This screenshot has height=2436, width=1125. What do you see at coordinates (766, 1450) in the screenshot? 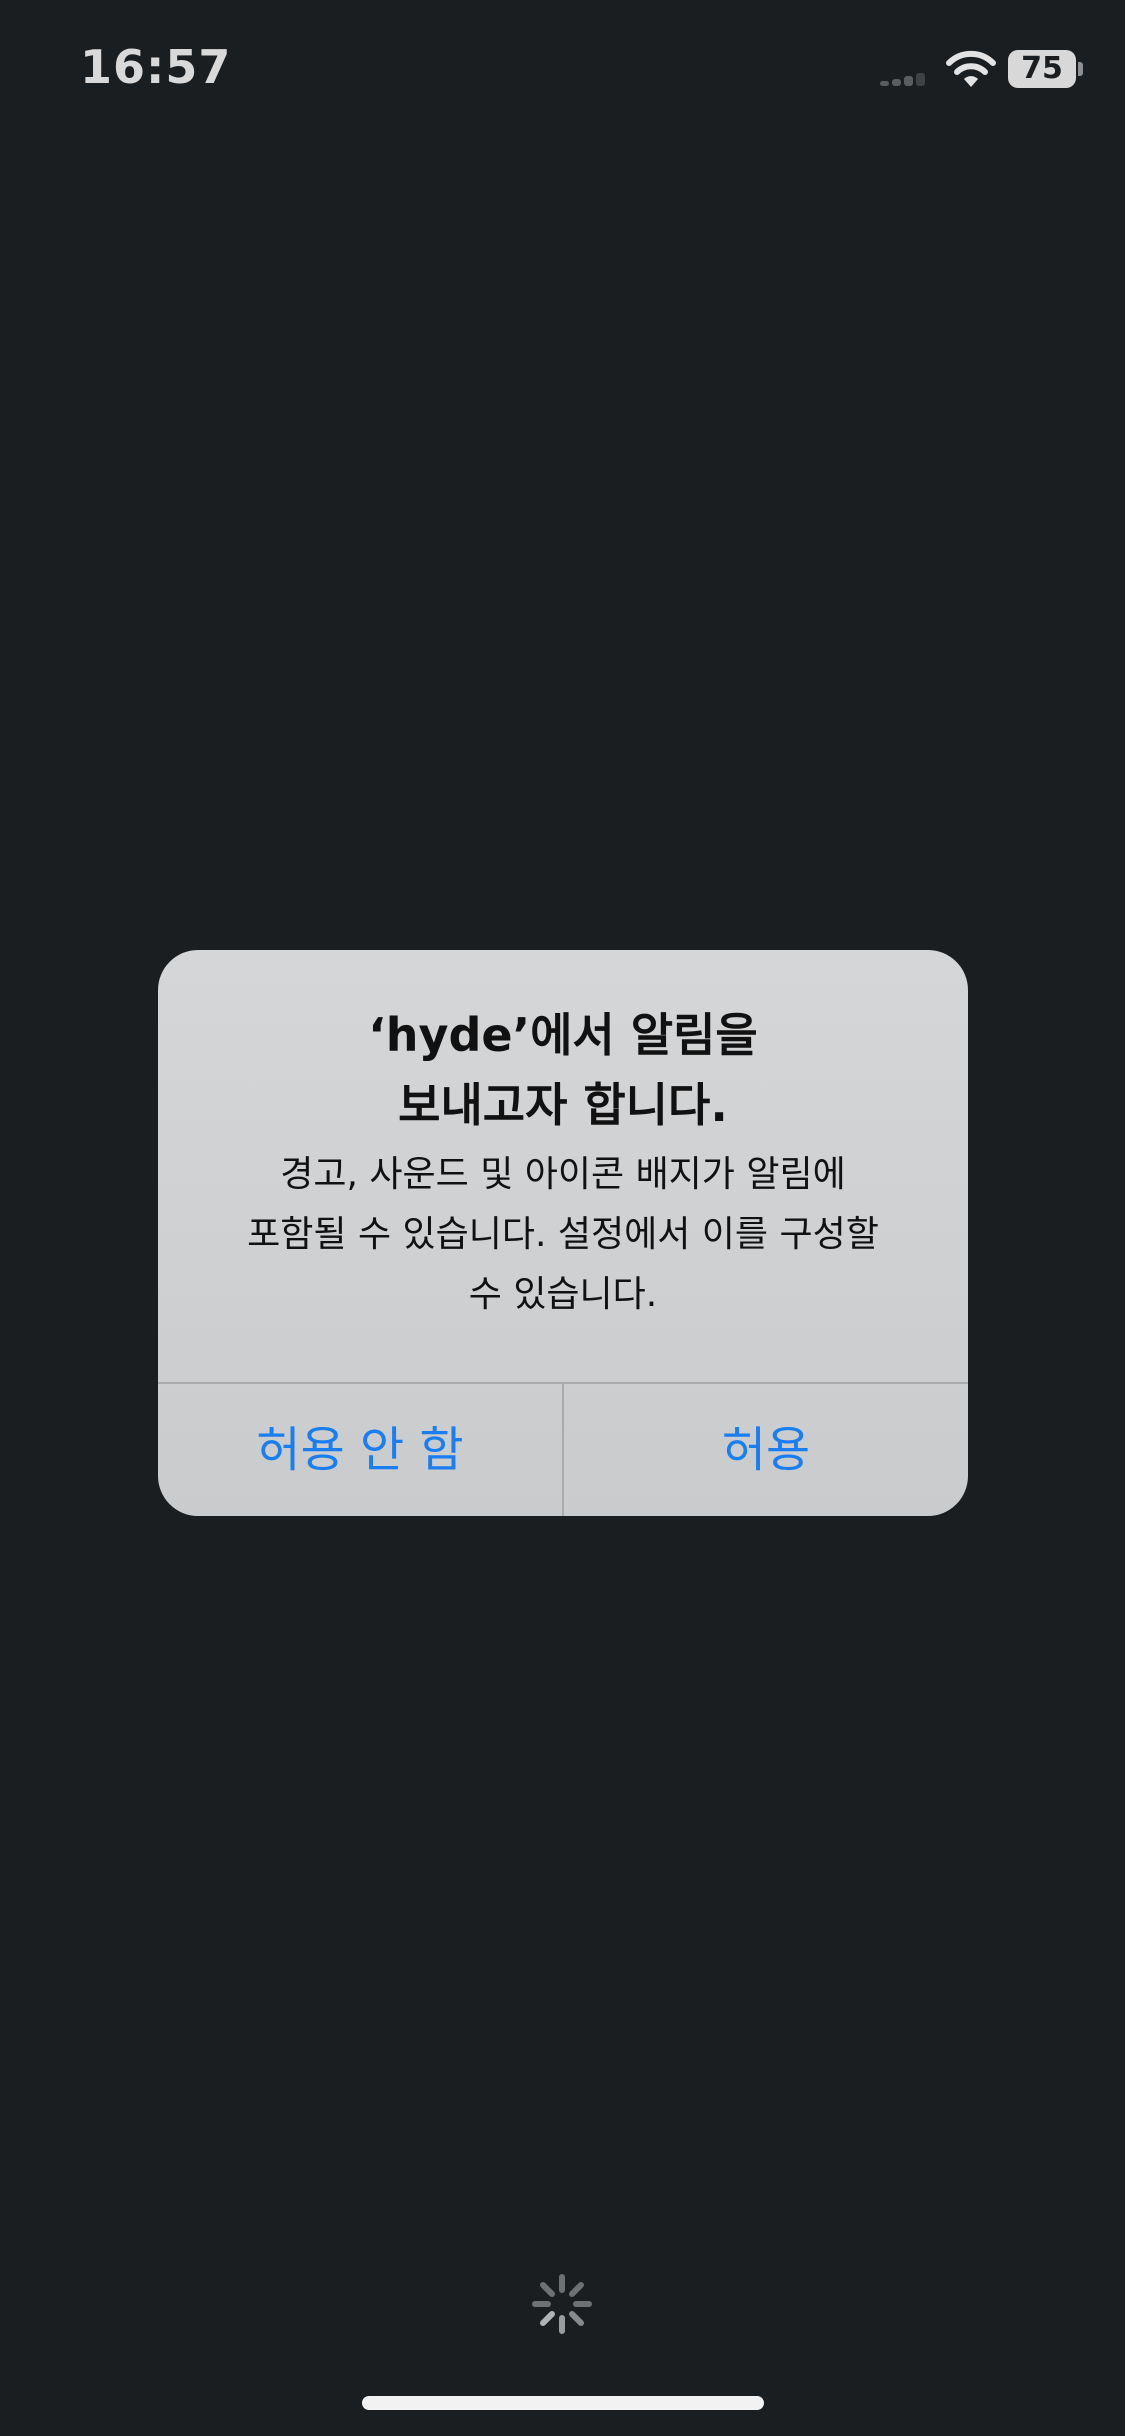
I see `allow-button: 허용` at bounding box center [766, 1450].